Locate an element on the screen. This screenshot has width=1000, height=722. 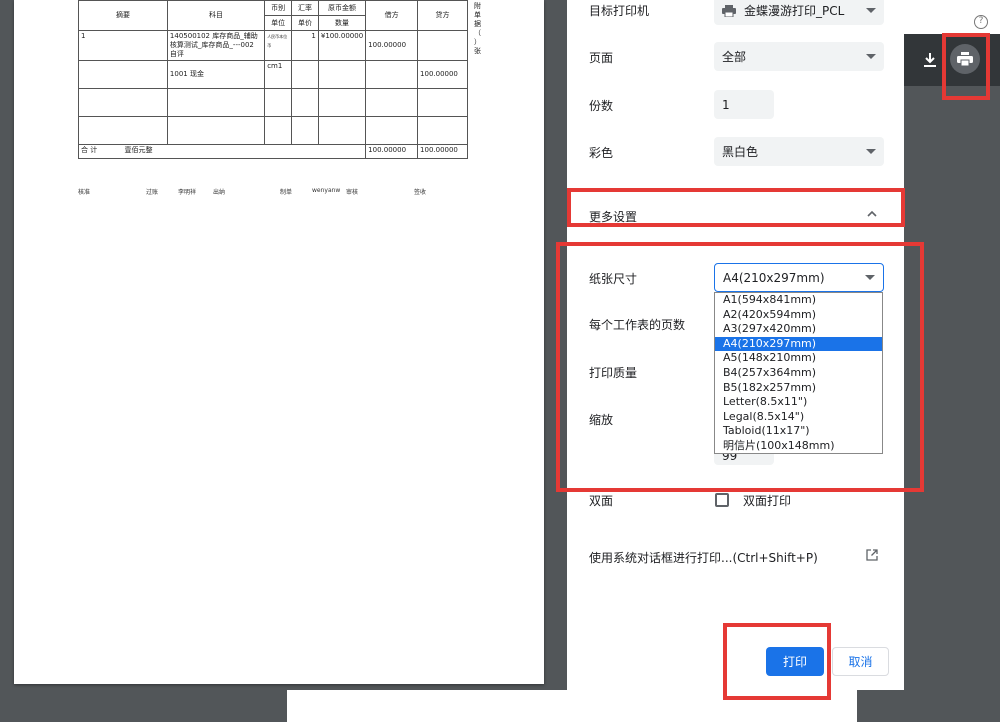
header-summary: 摘要 is located at coordinates (123, 15).